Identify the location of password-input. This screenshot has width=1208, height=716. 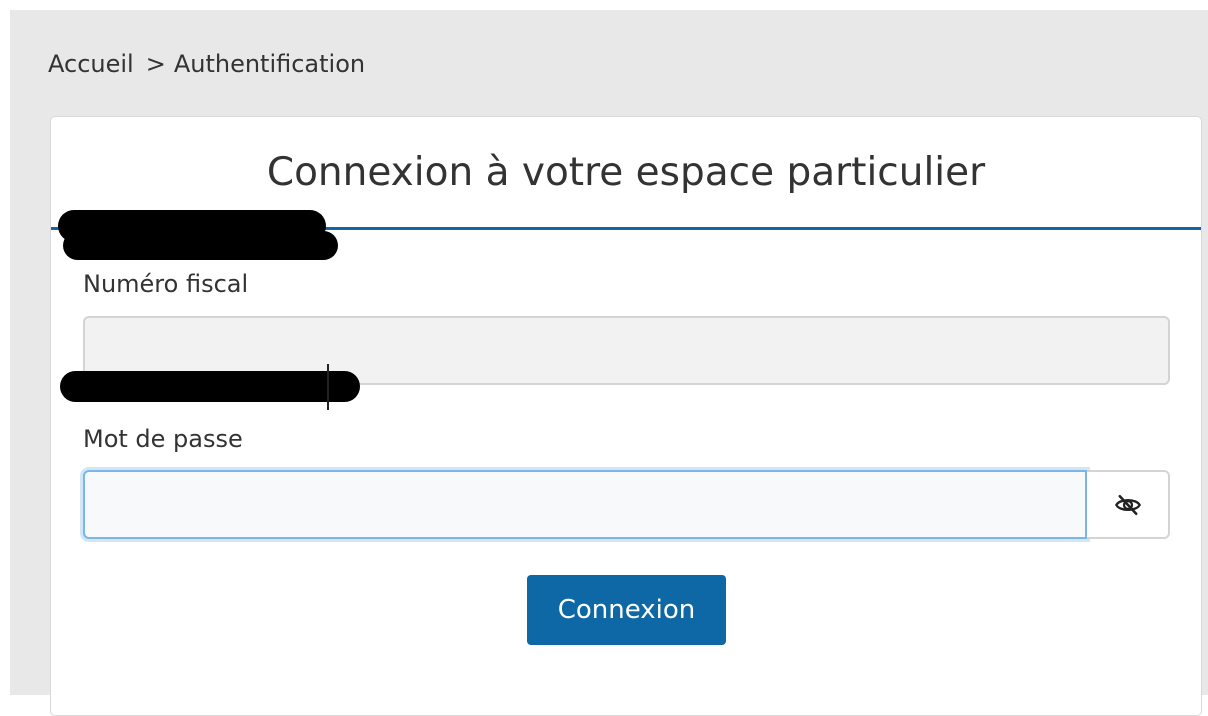
(585, 504).